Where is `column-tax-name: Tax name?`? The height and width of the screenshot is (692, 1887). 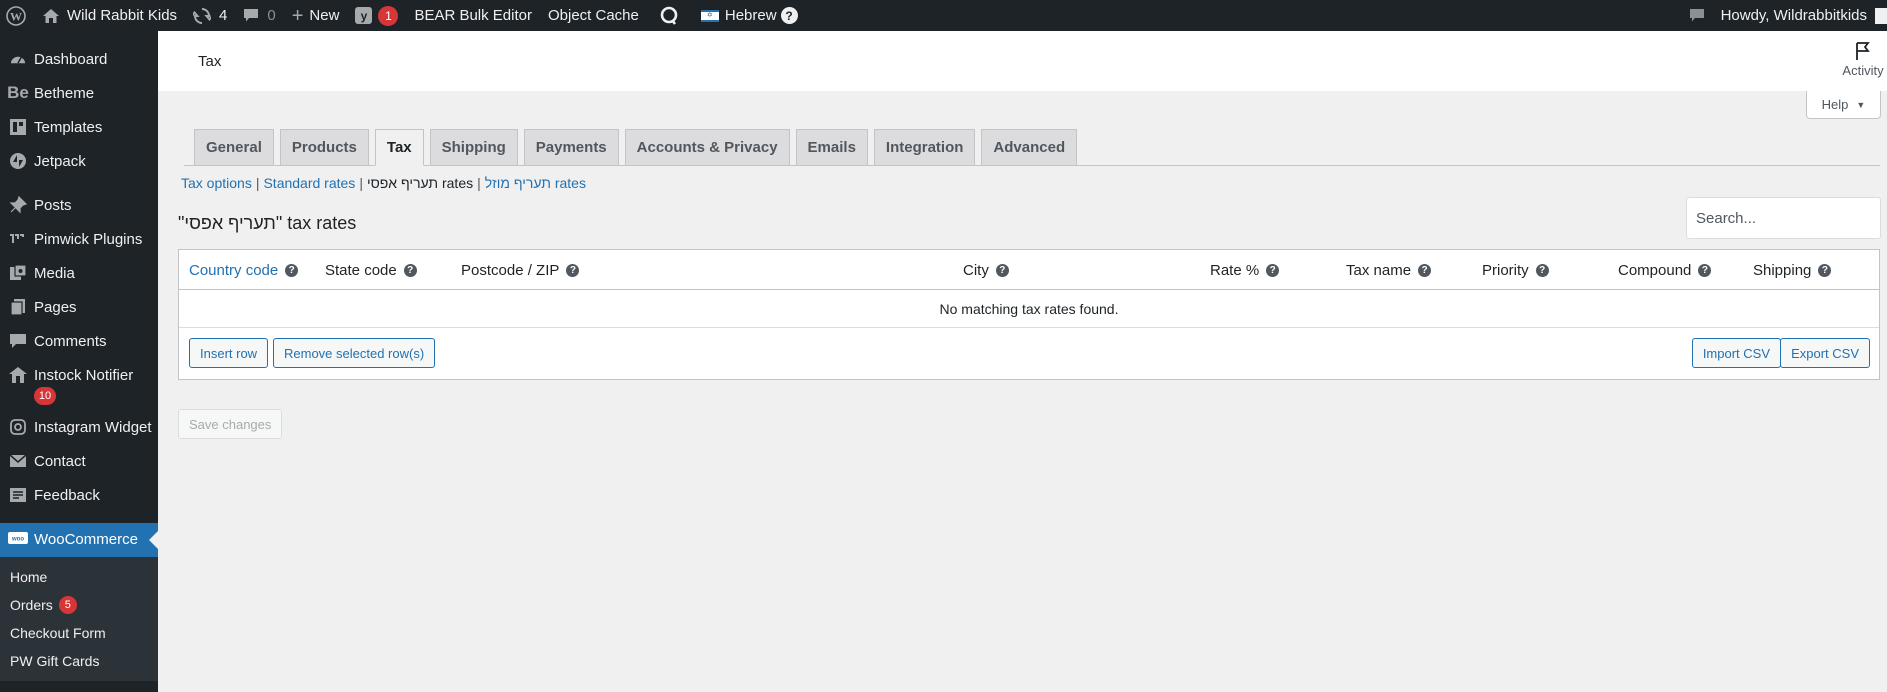
column-tax-name: Tax name? is located at coordinates (1389, 270).